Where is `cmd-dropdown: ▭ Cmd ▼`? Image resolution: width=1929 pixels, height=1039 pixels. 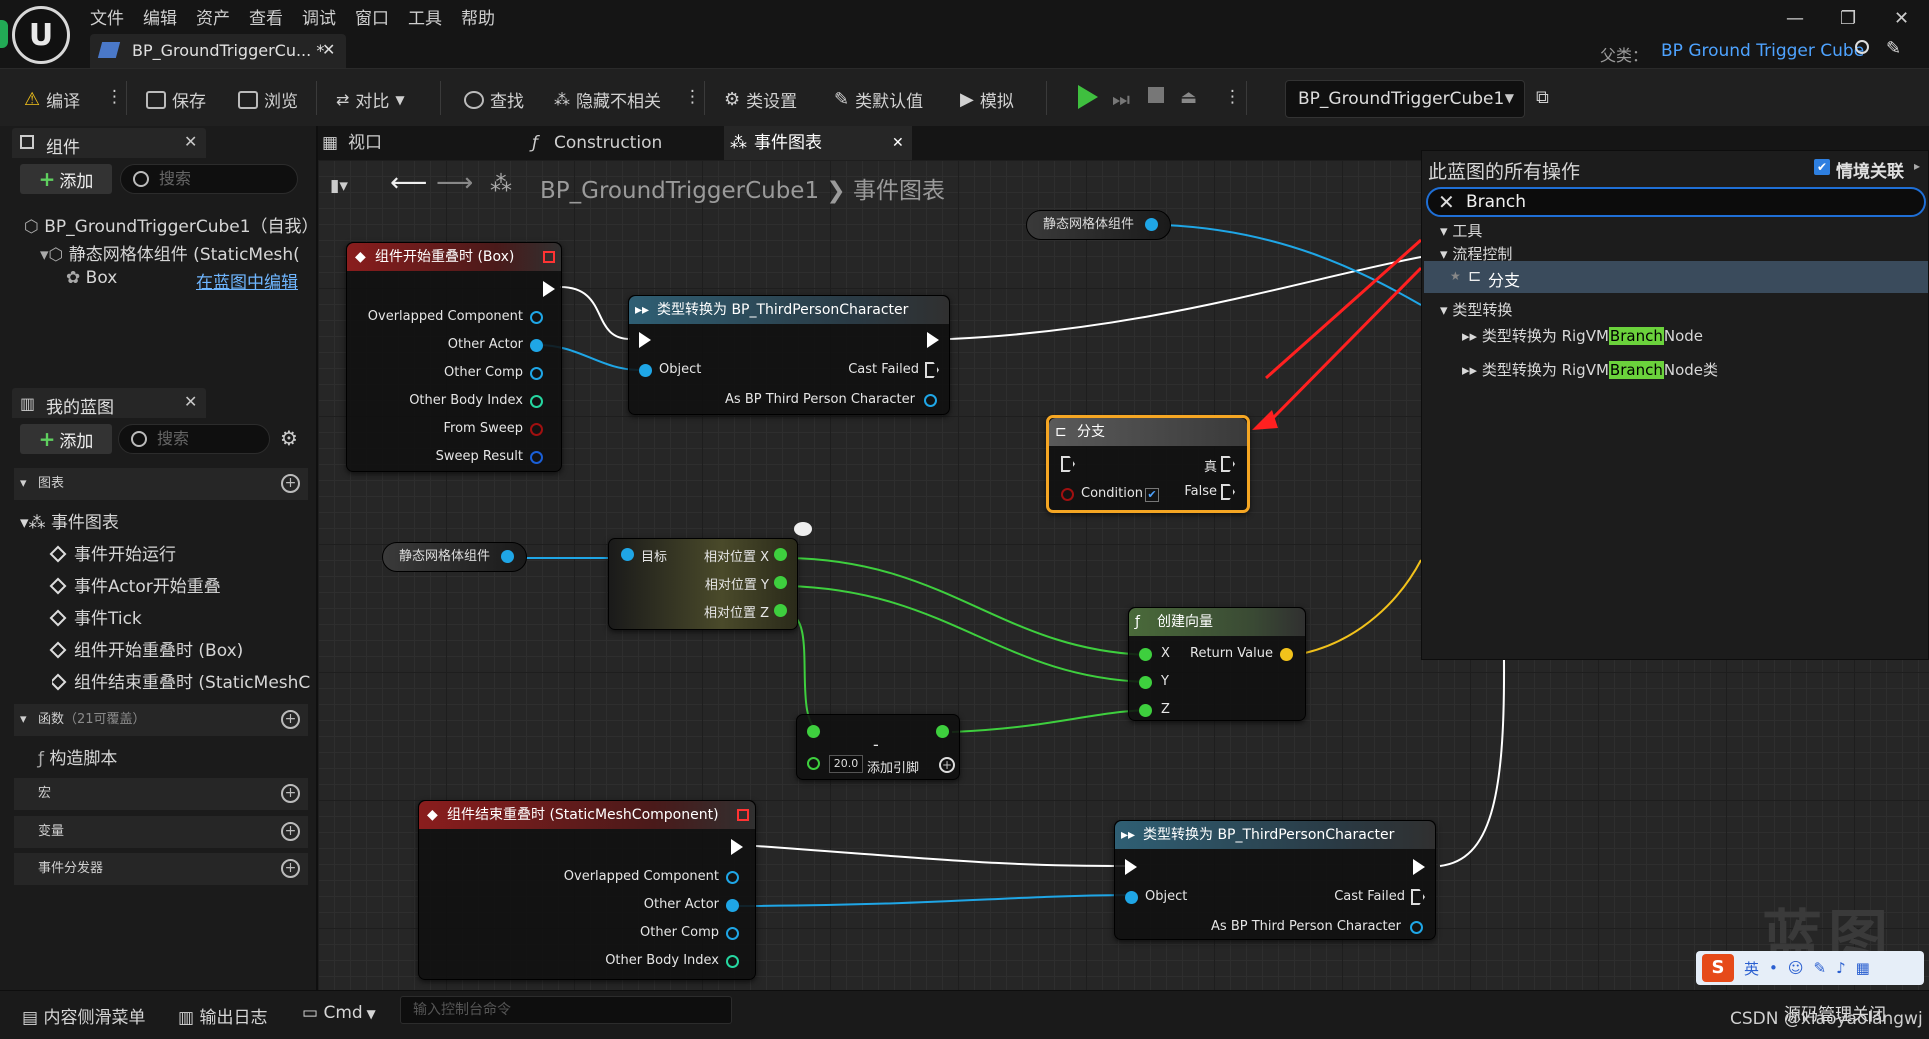 cmd-dropdown: ▭ Cmd ▼ is located at coordinates (339, 1013).